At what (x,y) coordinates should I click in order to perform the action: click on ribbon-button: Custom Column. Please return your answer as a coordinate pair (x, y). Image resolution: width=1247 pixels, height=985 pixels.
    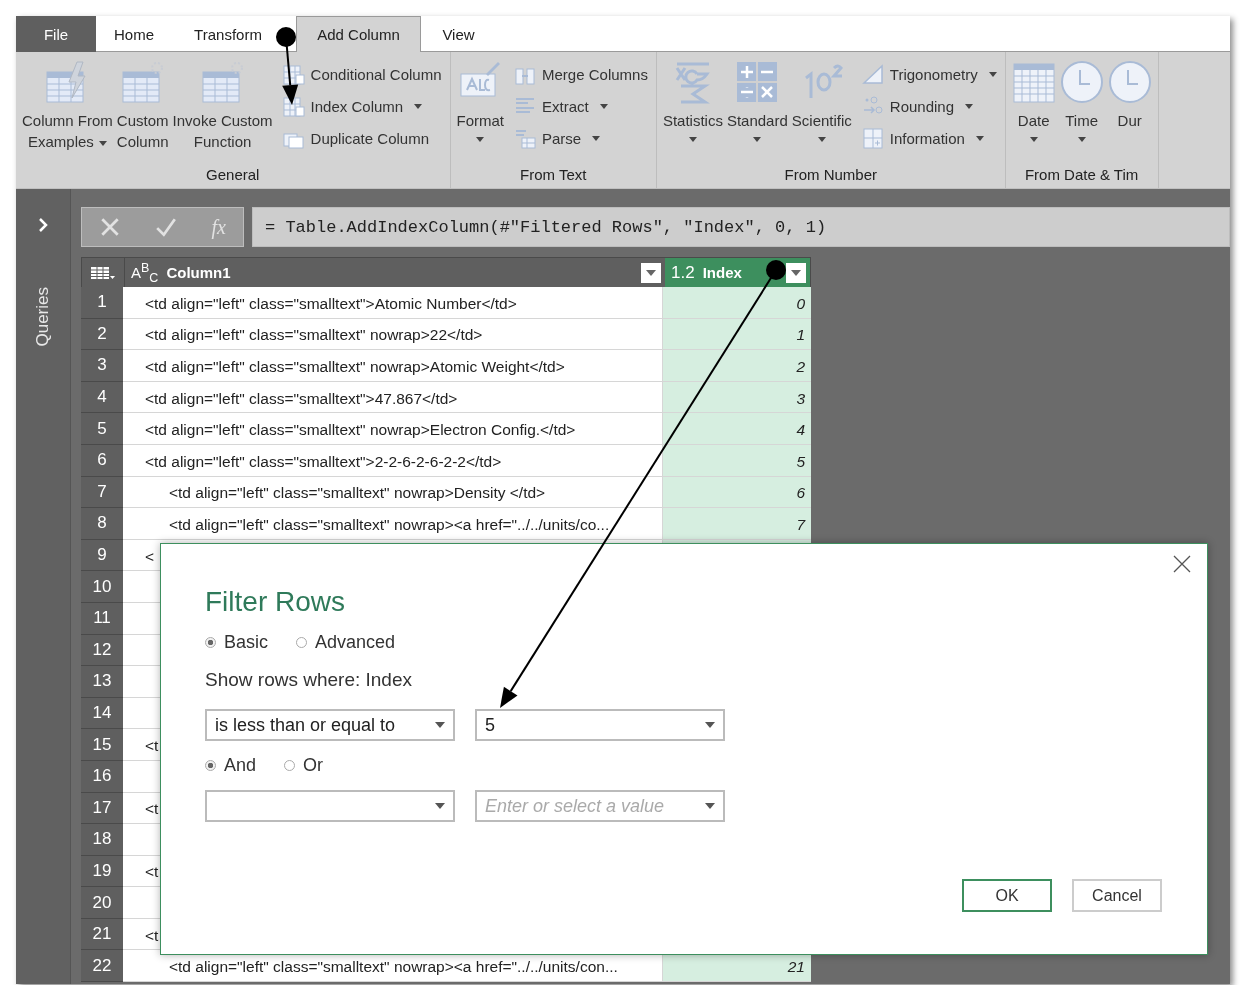
    Looking at the image, I should click on (142, 112).